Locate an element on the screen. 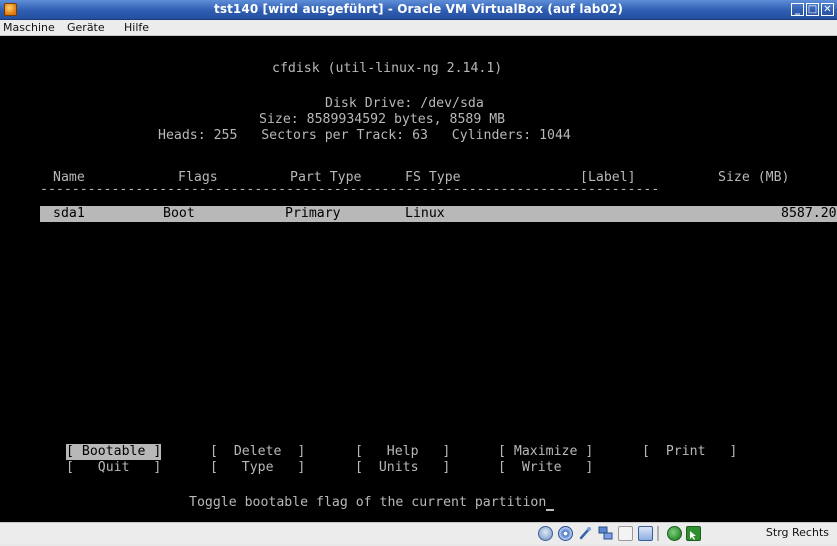  maximize-button: □ is located at coordinates (812, 9).